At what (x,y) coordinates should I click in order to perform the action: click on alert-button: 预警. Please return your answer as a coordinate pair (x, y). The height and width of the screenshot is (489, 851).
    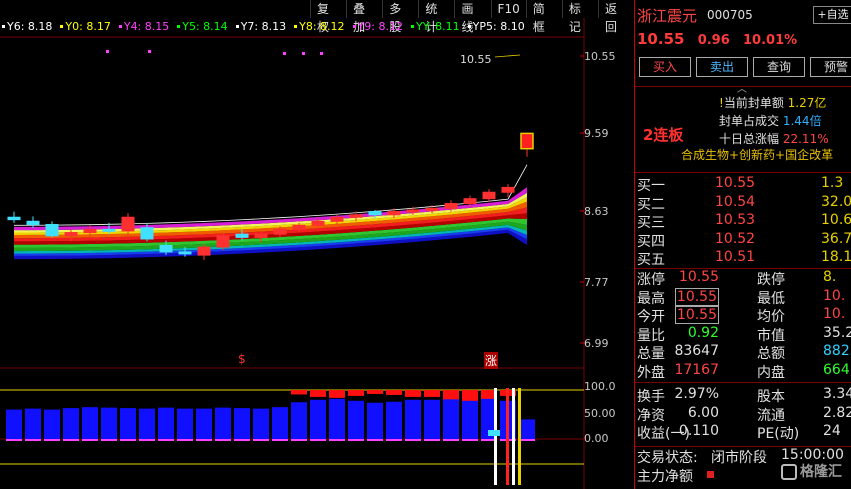
    Looking at the image, I should click on (830, 67).